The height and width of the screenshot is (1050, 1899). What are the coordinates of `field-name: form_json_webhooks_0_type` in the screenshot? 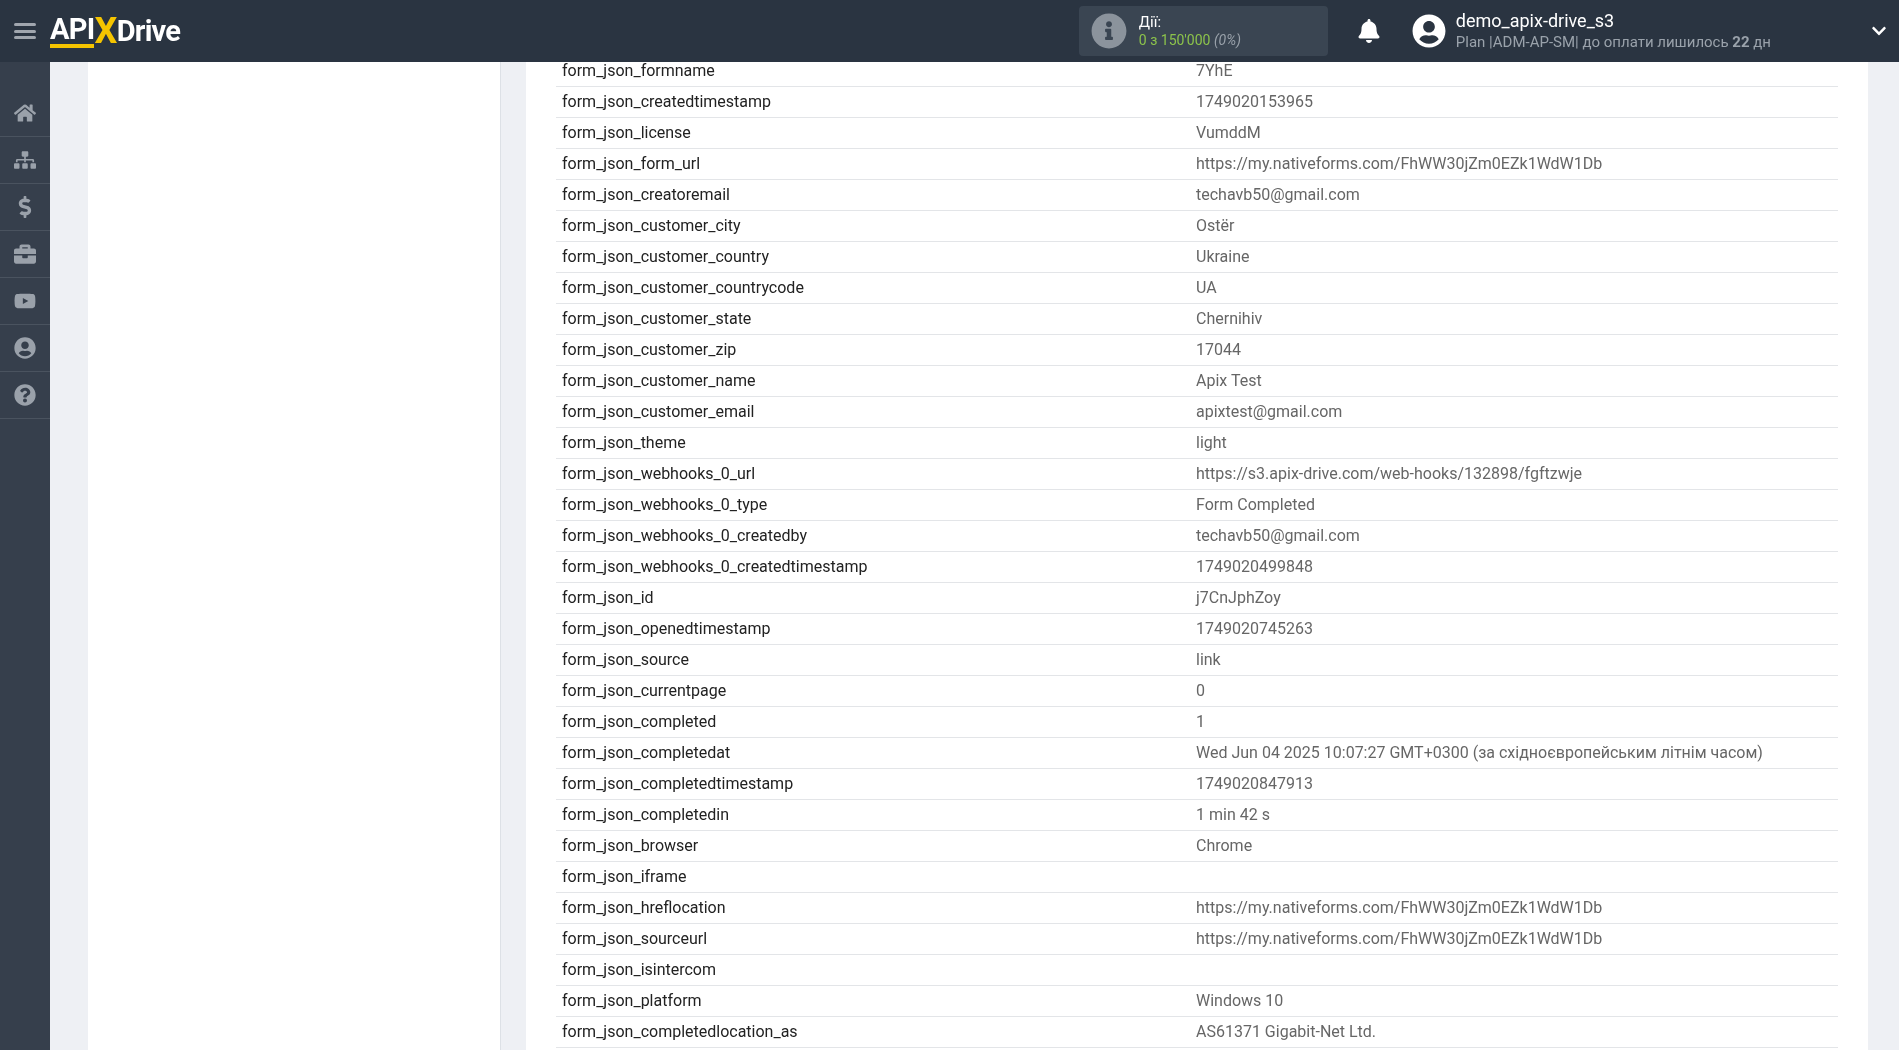 It's located at (665, 505).